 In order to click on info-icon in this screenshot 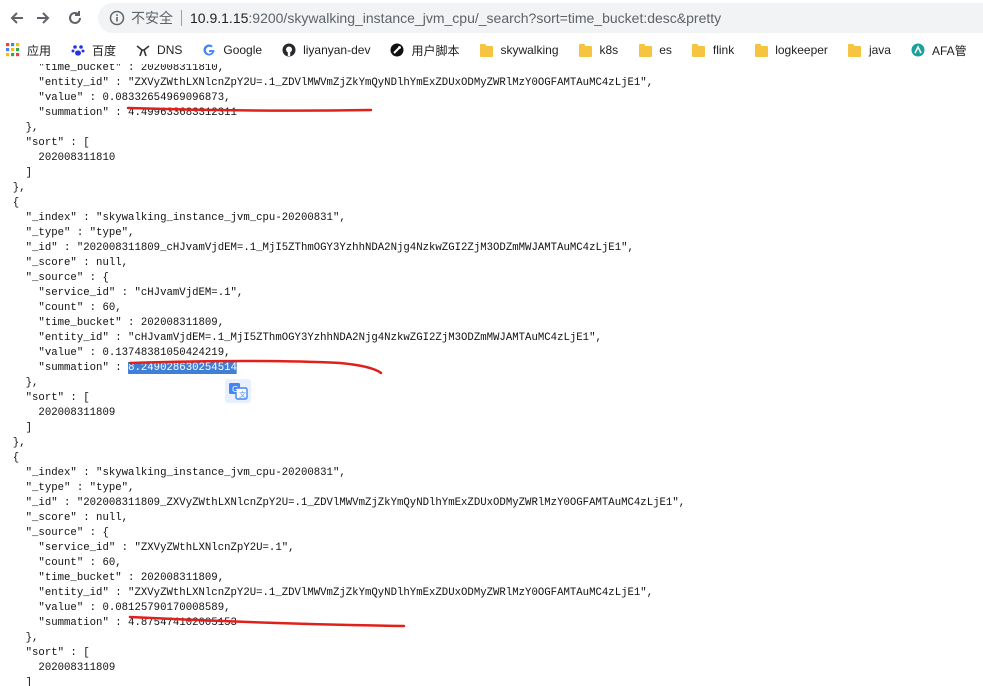, I will do `click(117, 18)`.